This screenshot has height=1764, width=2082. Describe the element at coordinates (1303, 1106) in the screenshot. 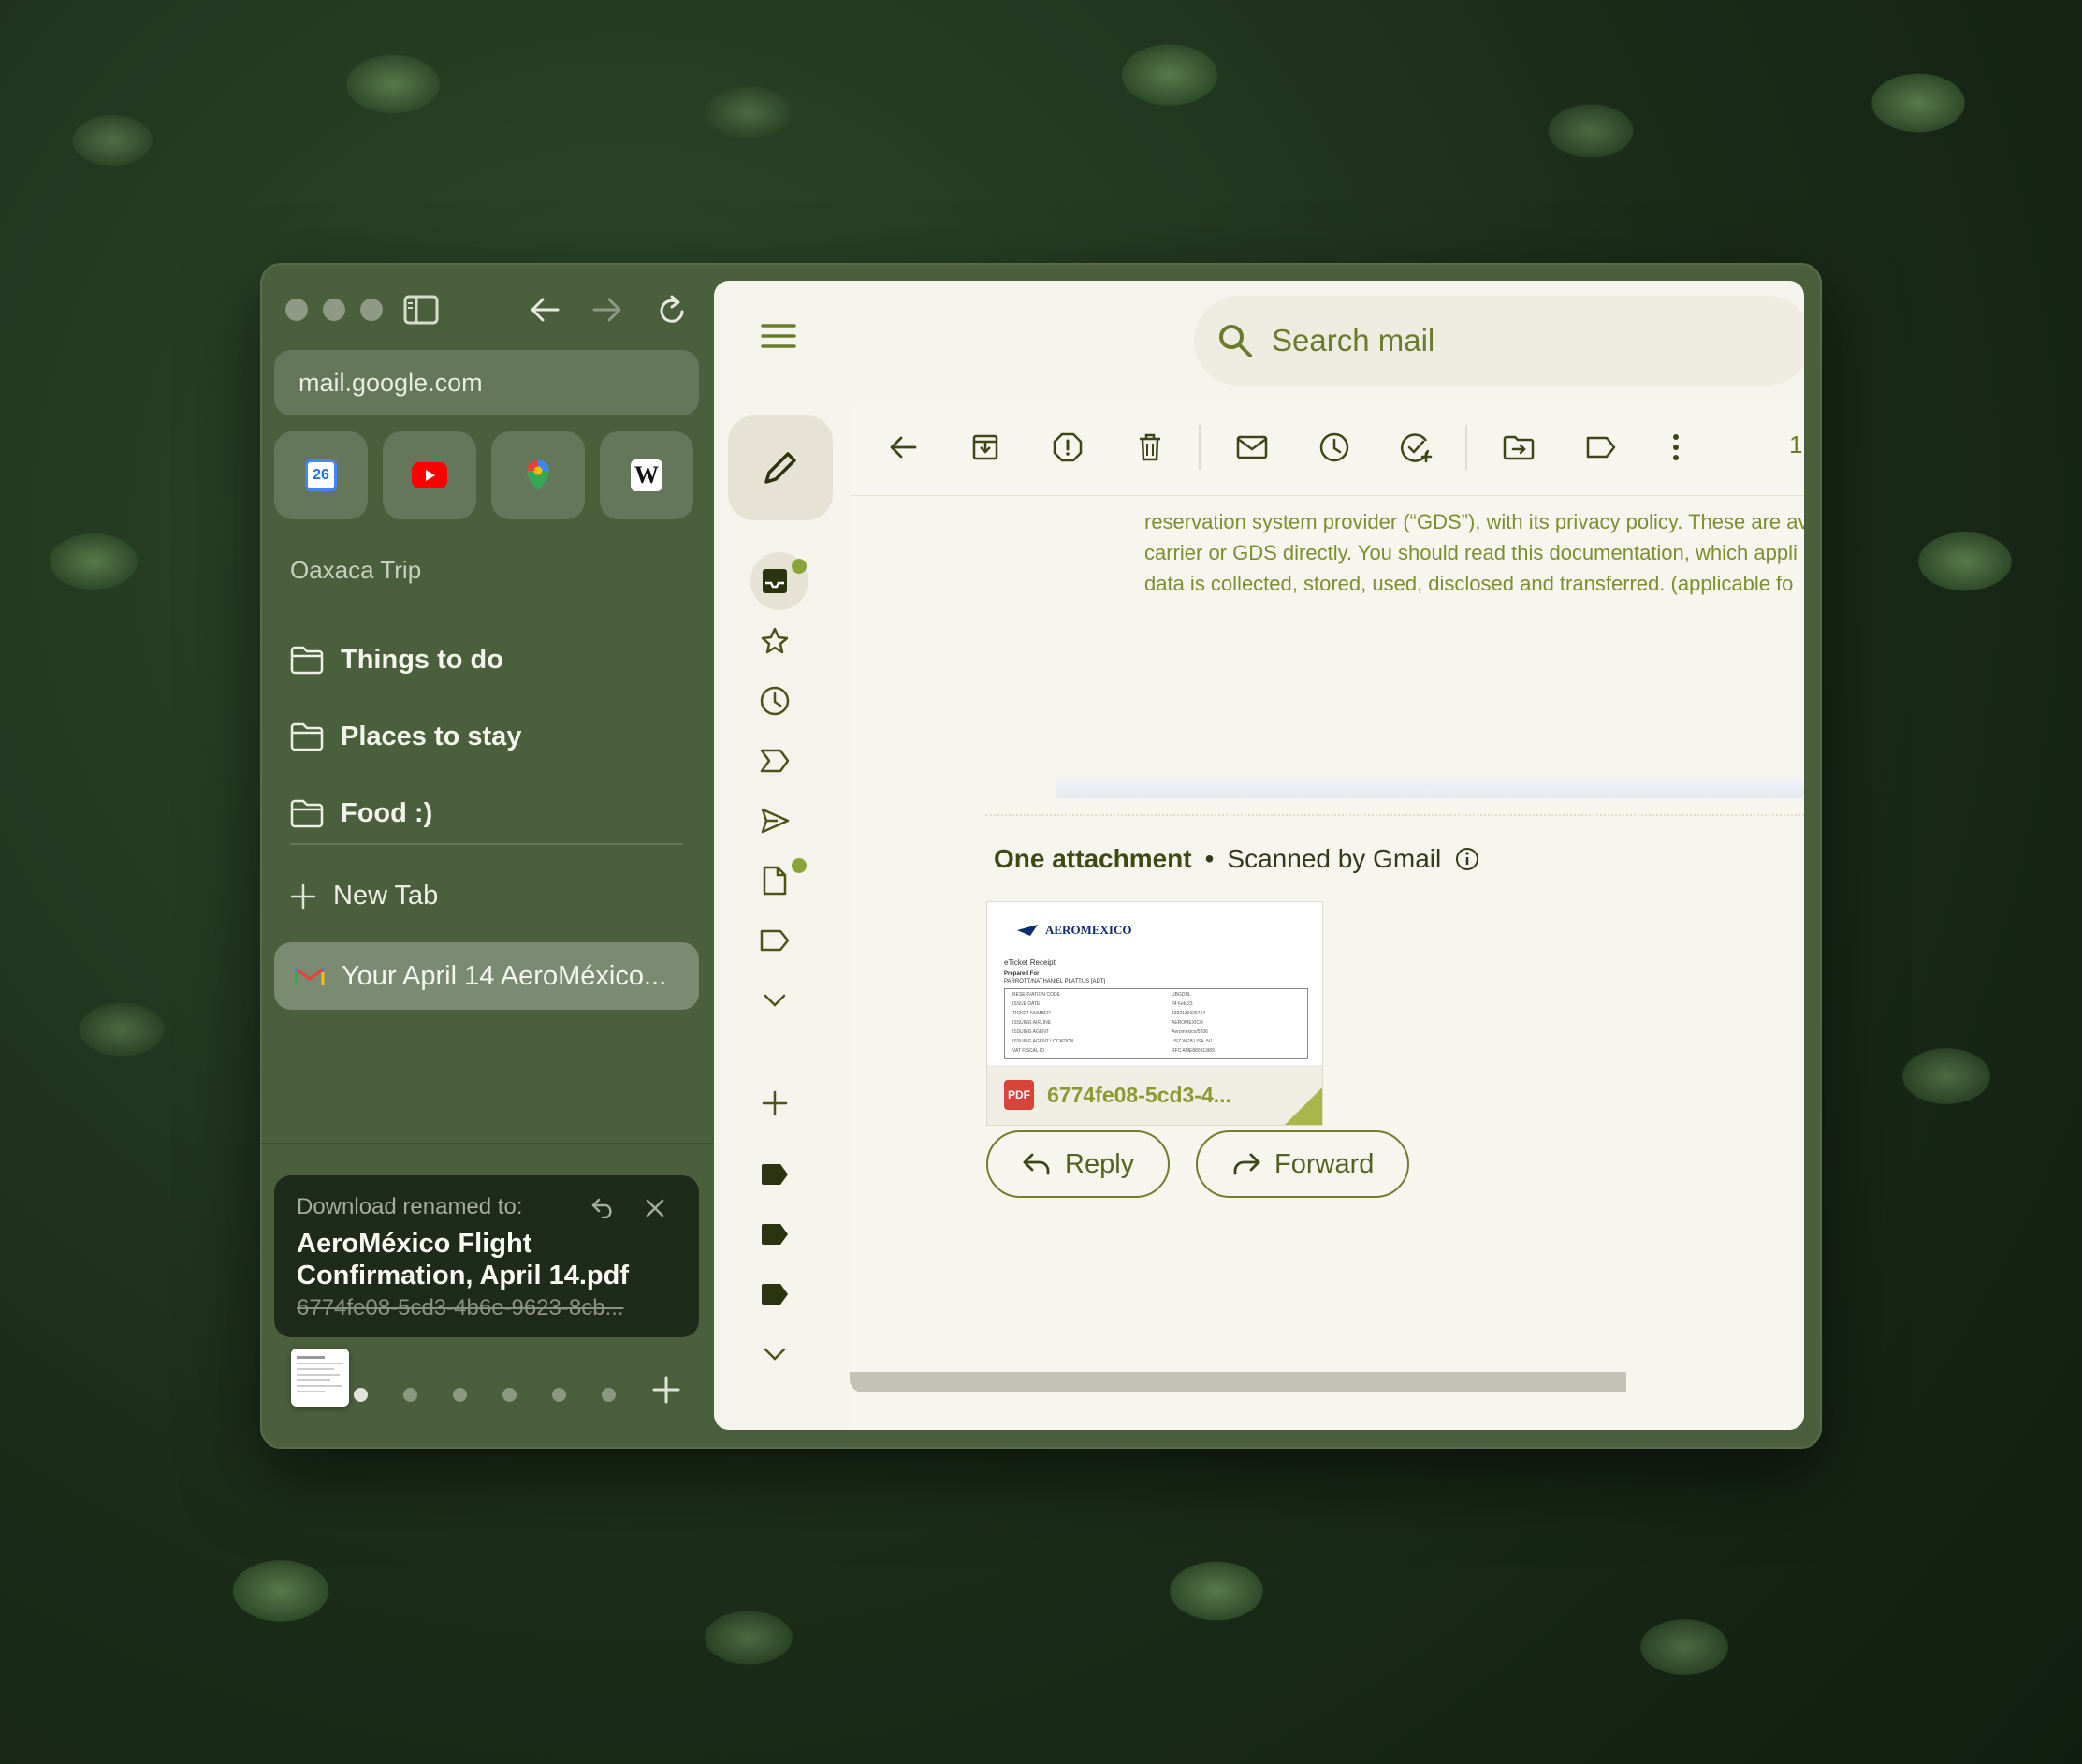

I see `page-fold` at that location.